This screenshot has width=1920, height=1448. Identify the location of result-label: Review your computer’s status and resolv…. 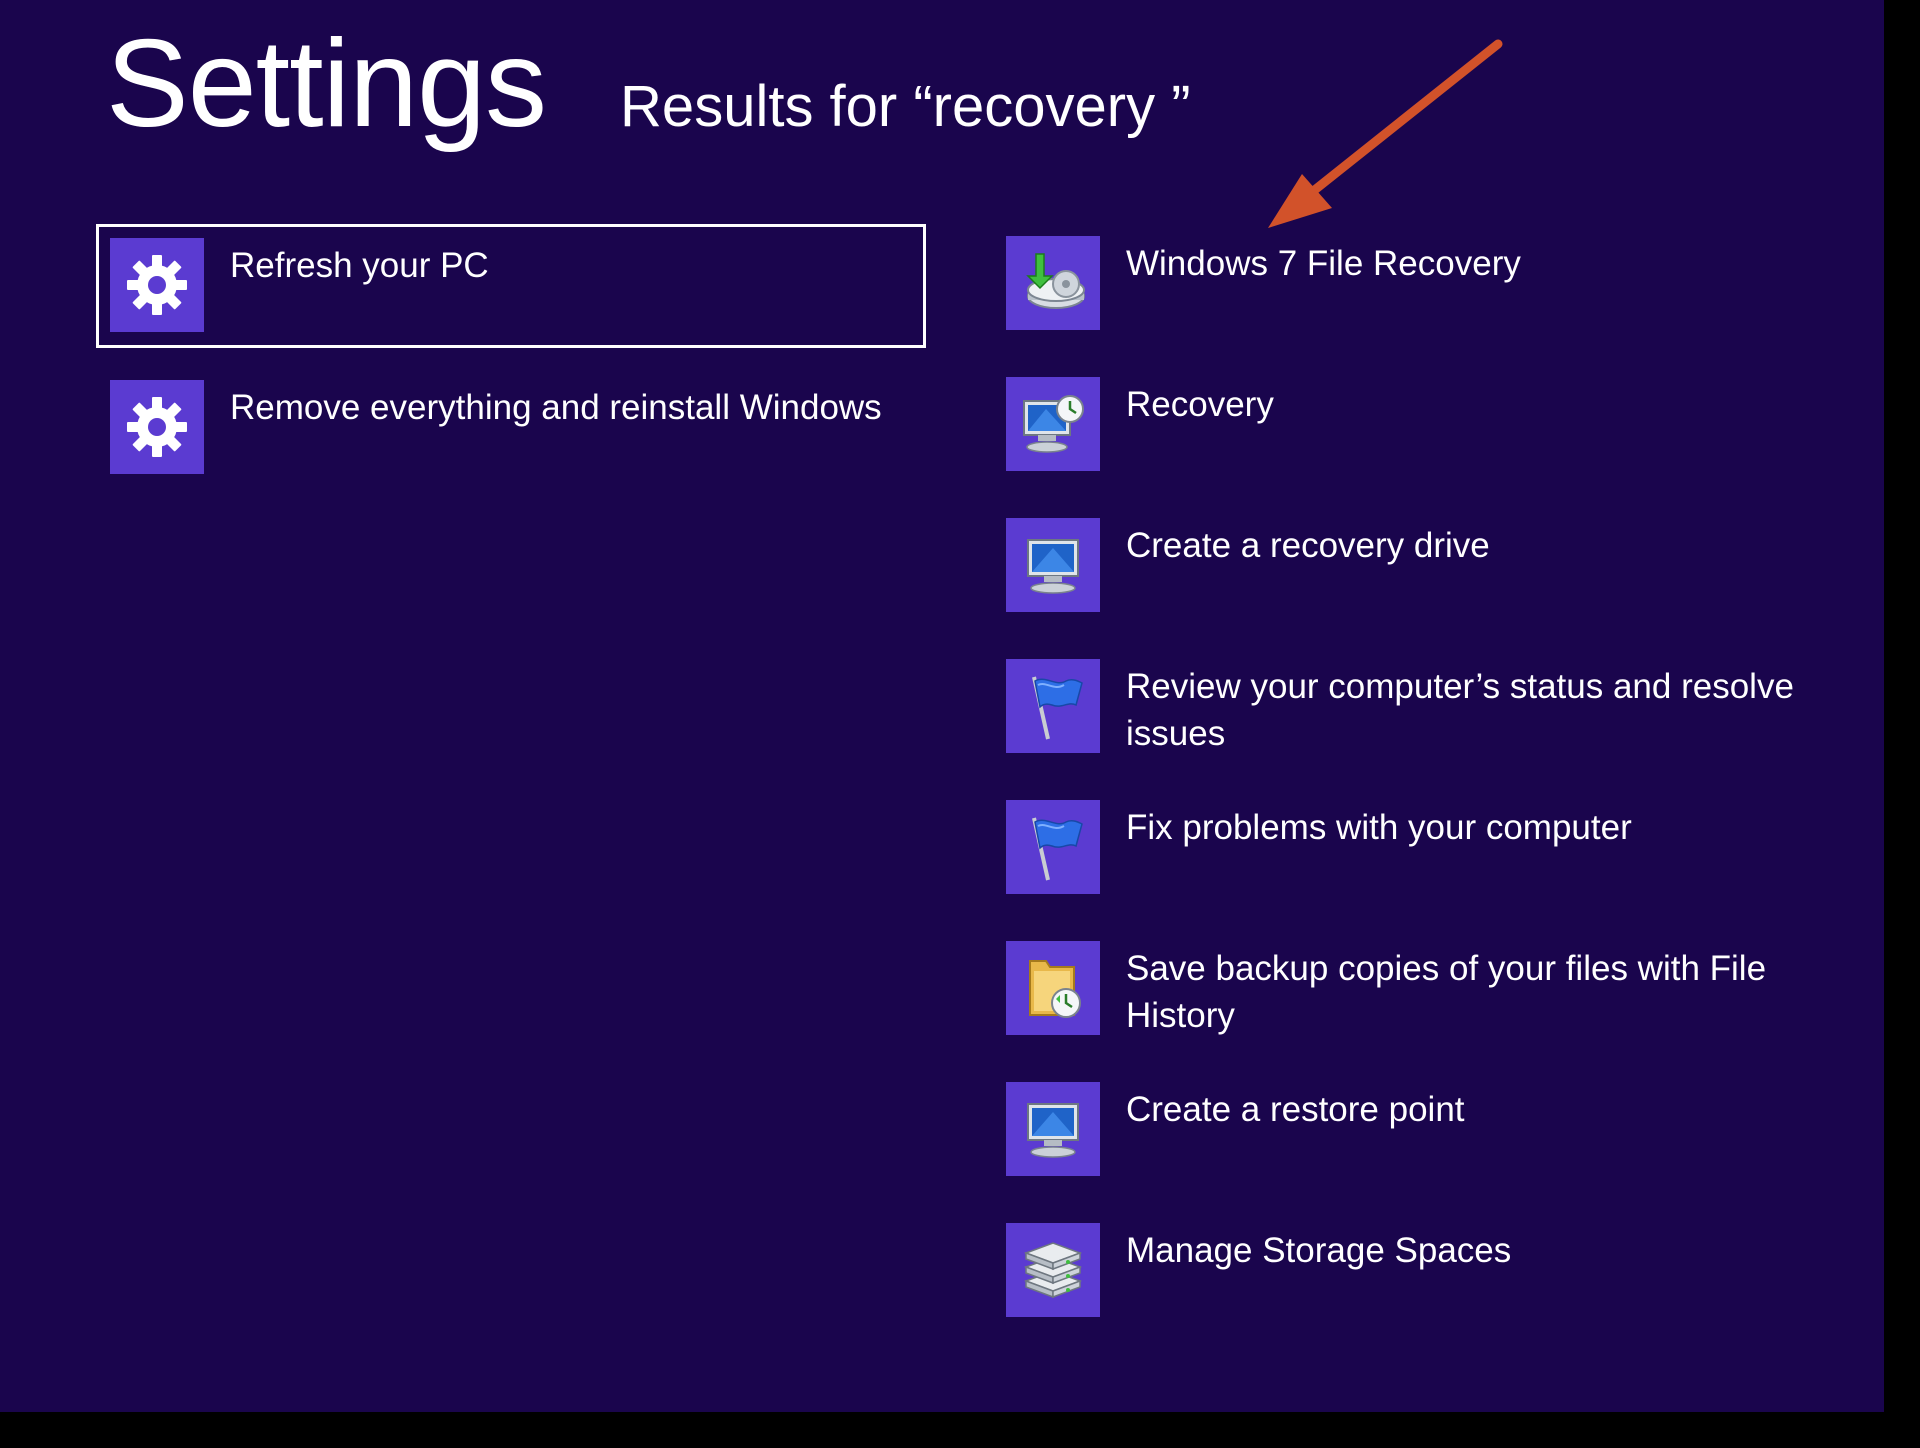
(1460, 710).